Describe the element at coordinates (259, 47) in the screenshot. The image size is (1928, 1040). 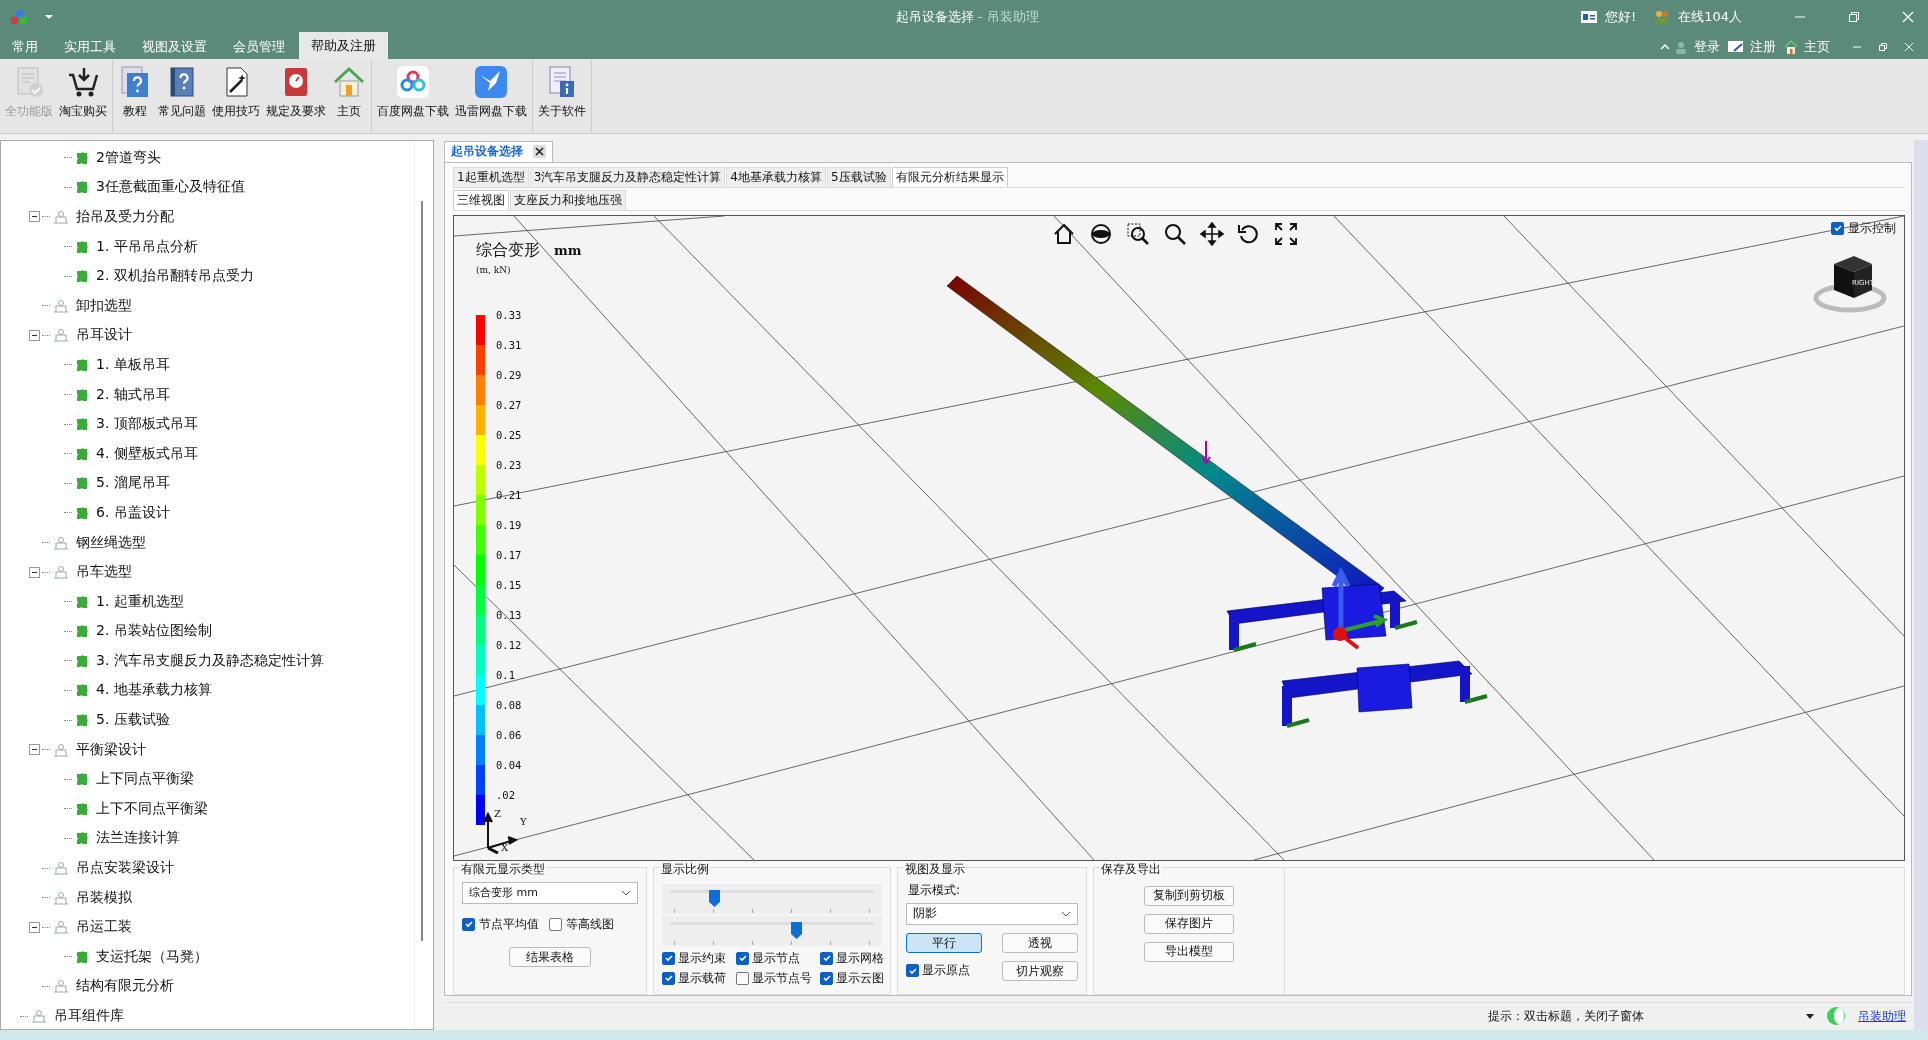
I see `menu-tab: 会员管理` at that location.